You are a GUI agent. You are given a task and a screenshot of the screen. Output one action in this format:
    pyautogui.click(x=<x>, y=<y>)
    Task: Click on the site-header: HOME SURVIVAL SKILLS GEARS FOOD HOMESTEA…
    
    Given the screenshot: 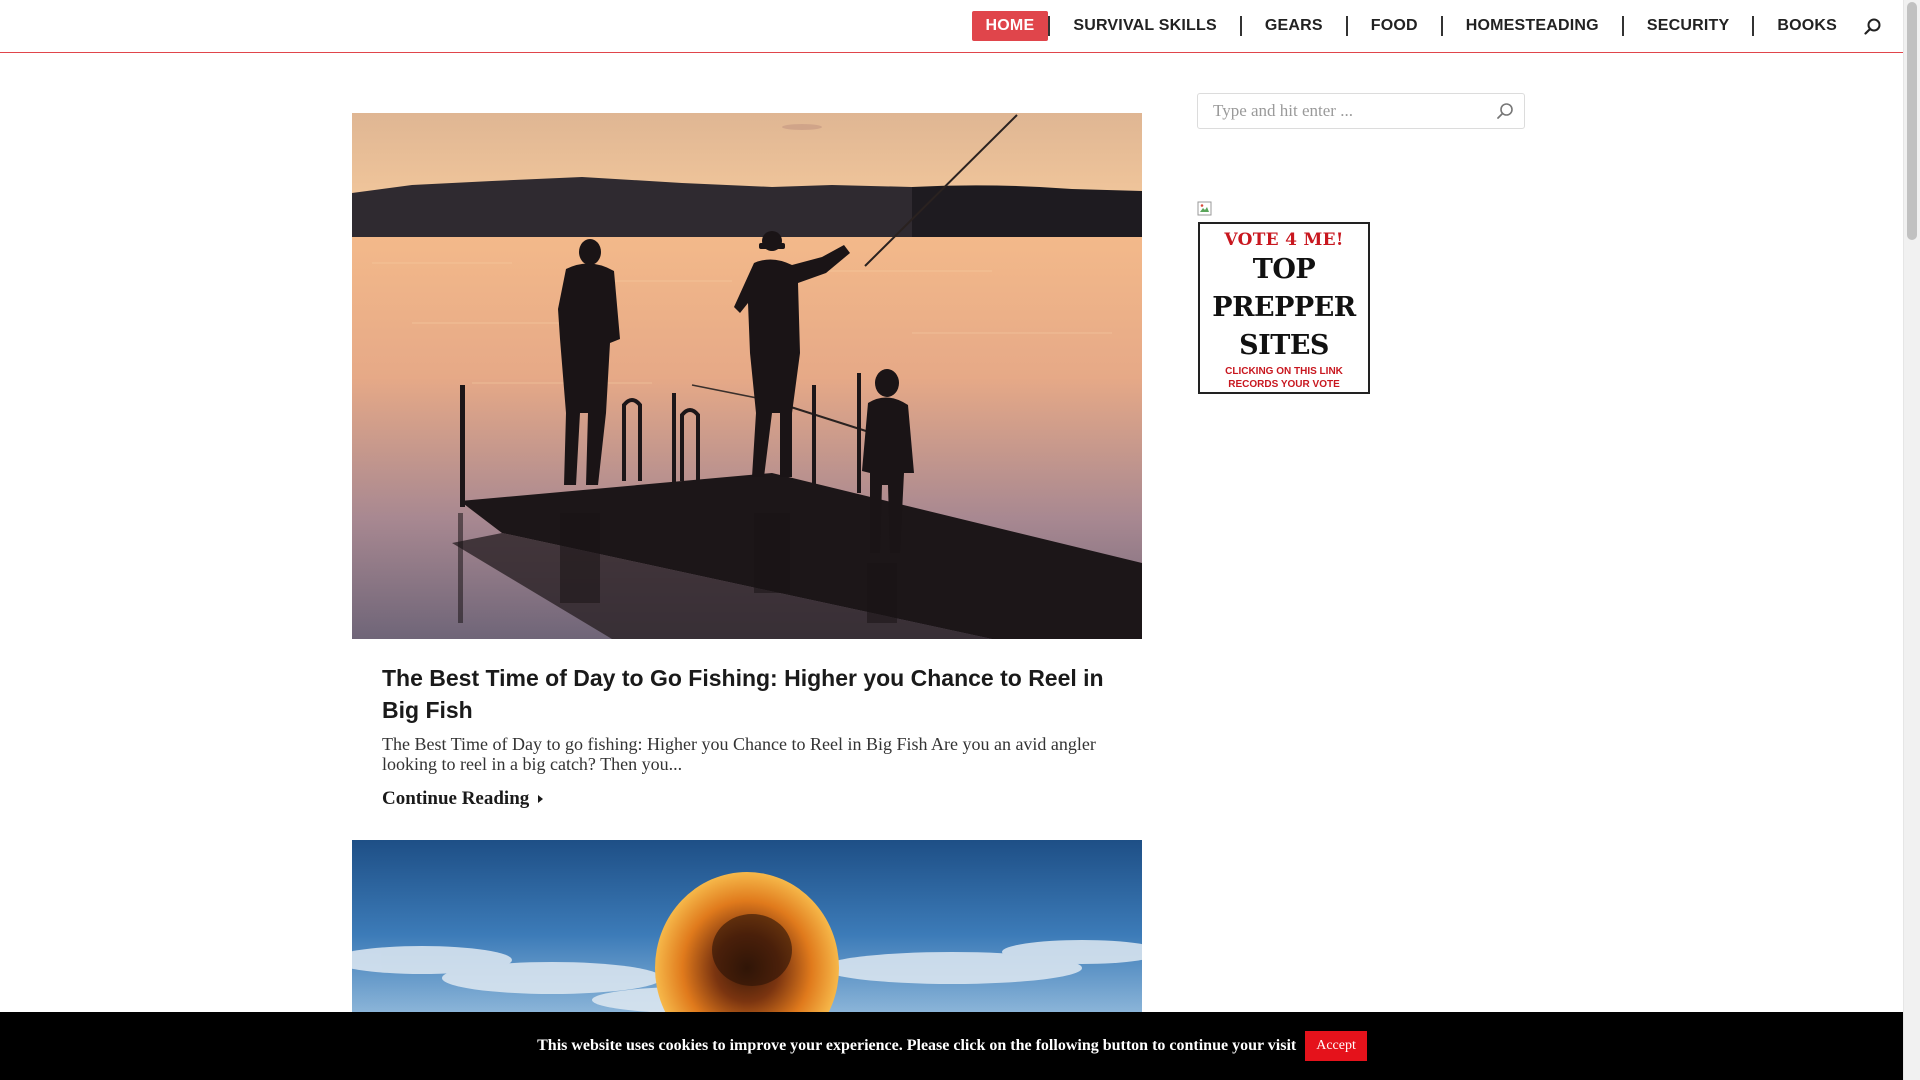 What is the action you would take?
    pyautogui.click(x=952, y=26)
    